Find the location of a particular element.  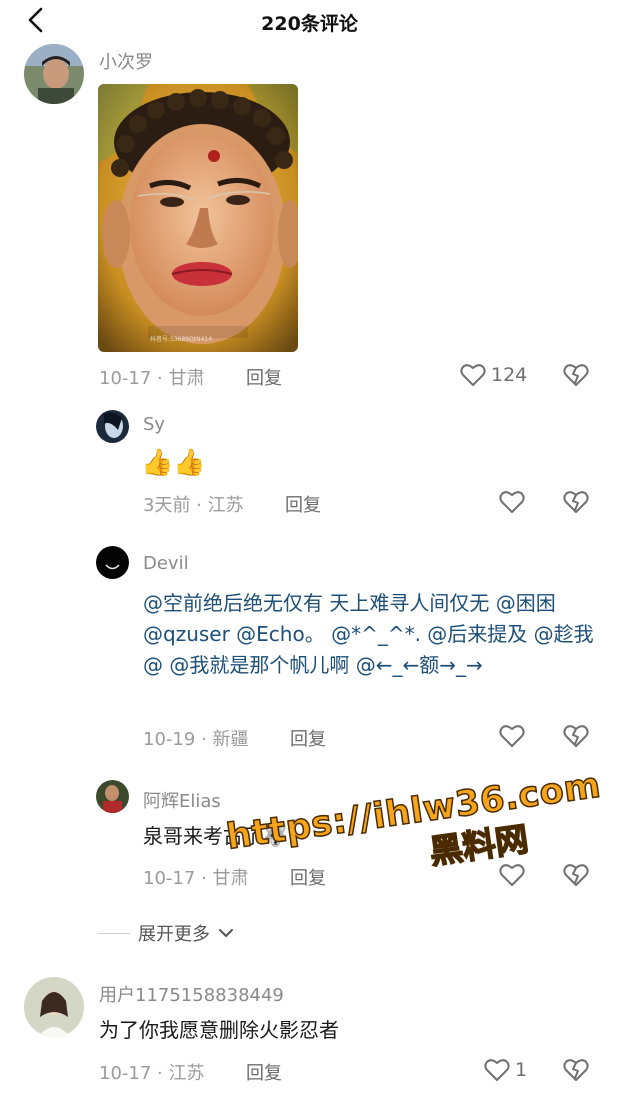

reply-username: Sy is located at coordinates (154, 424).